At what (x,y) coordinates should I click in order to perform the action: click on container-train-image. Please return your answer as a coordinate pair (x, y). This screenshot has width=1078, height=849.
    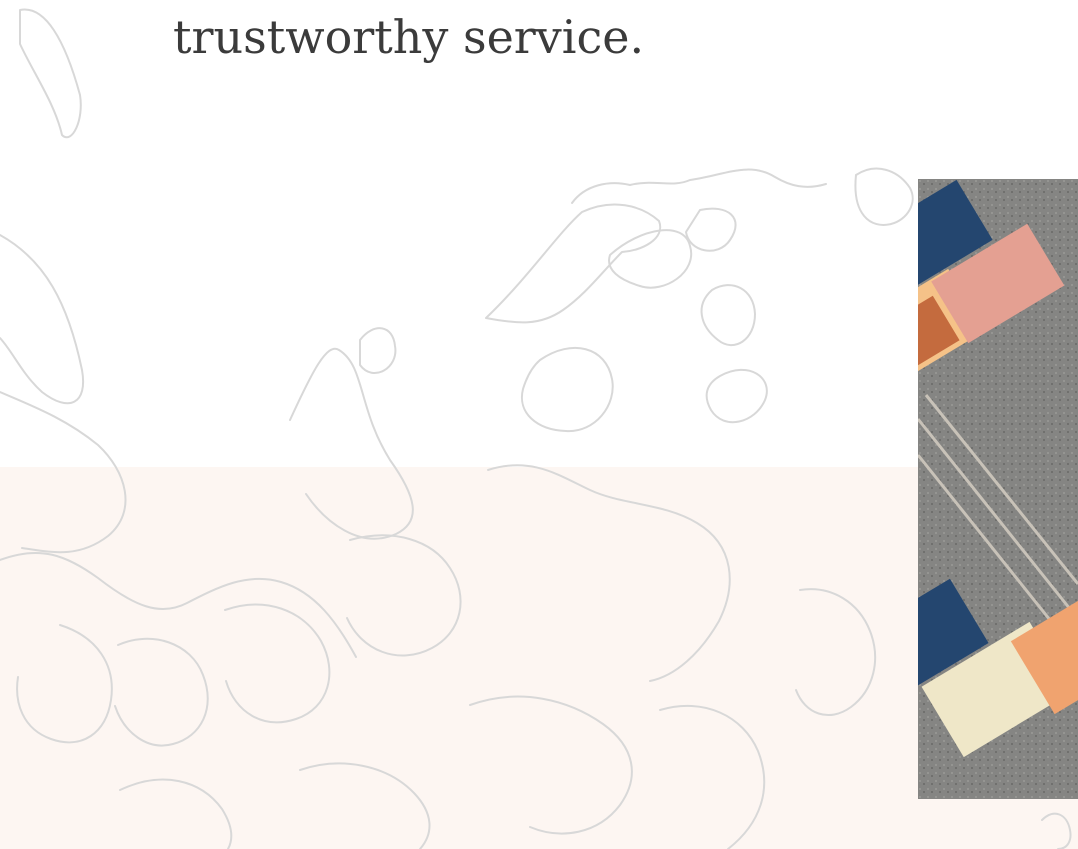
    Looking at the image, I should click on (998, 489).